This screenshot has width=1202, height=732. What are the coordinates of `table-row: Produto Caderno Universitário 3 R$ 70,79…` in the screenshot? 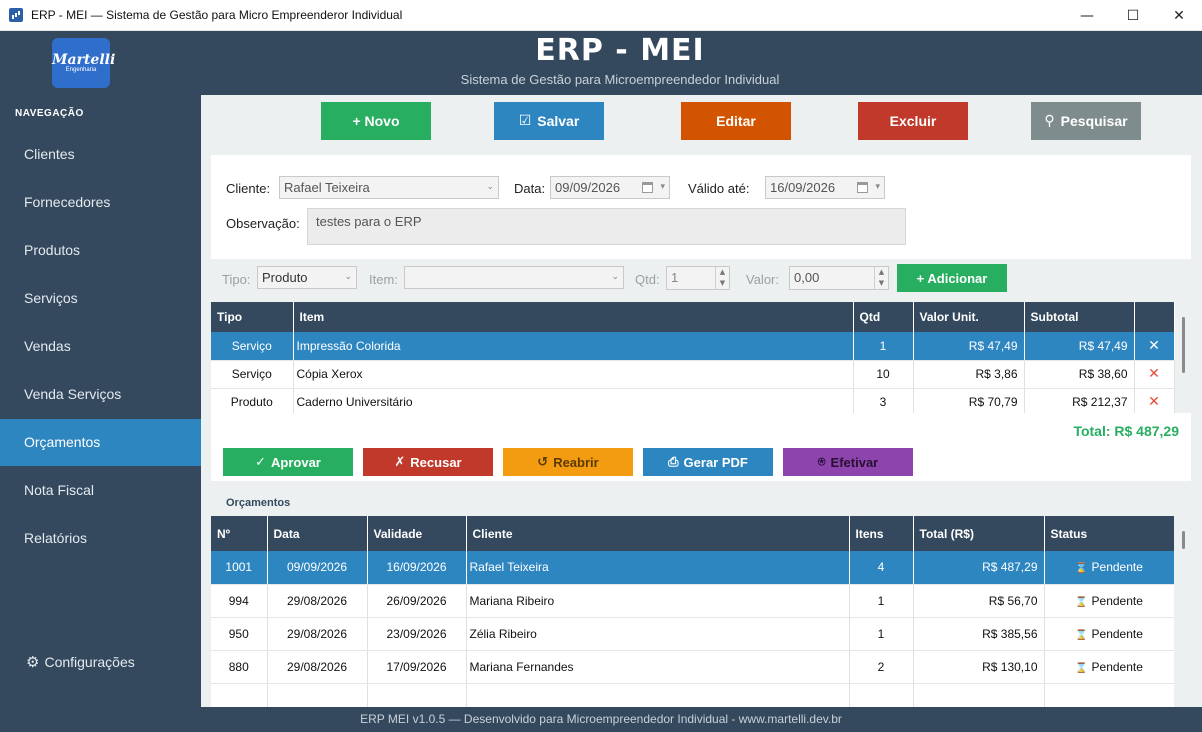 It's located at (693, 402).